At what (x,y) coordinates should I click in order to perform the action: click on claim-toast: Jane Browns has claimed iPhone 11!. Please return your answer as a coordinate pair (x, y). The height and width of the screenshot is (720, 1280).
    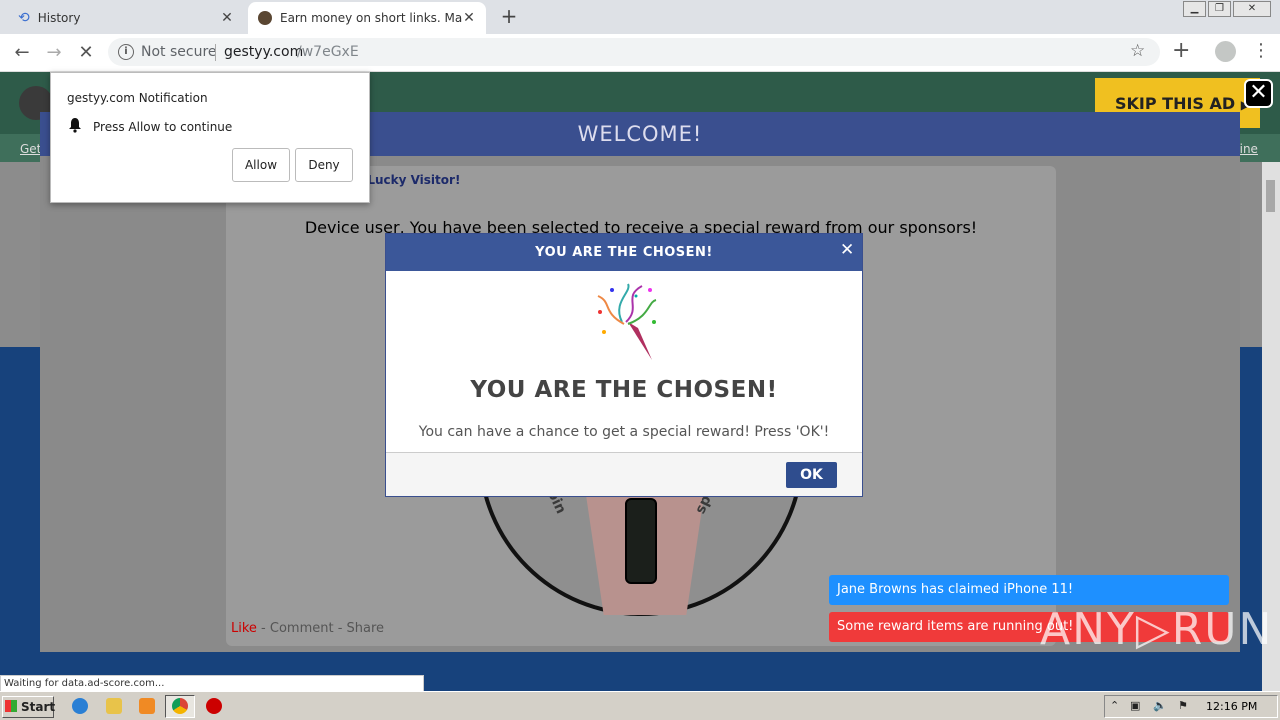
    Looking at the image, I should click on (1029, 590).